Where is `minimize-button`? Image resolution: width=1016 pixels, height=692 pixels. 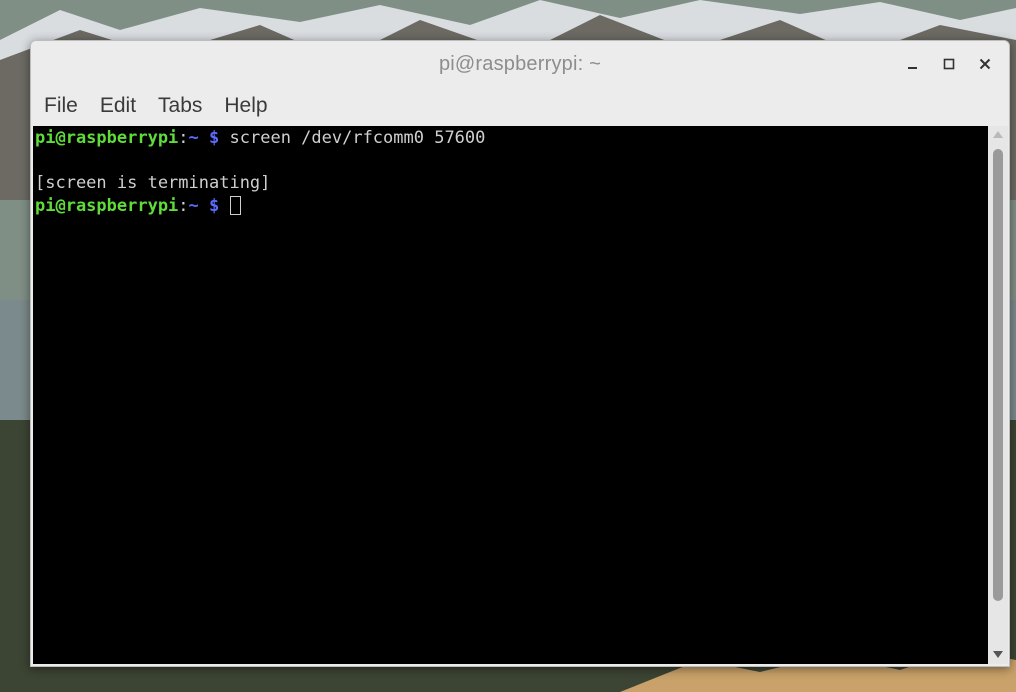 minimize-button is located at coordinates (913, 64).